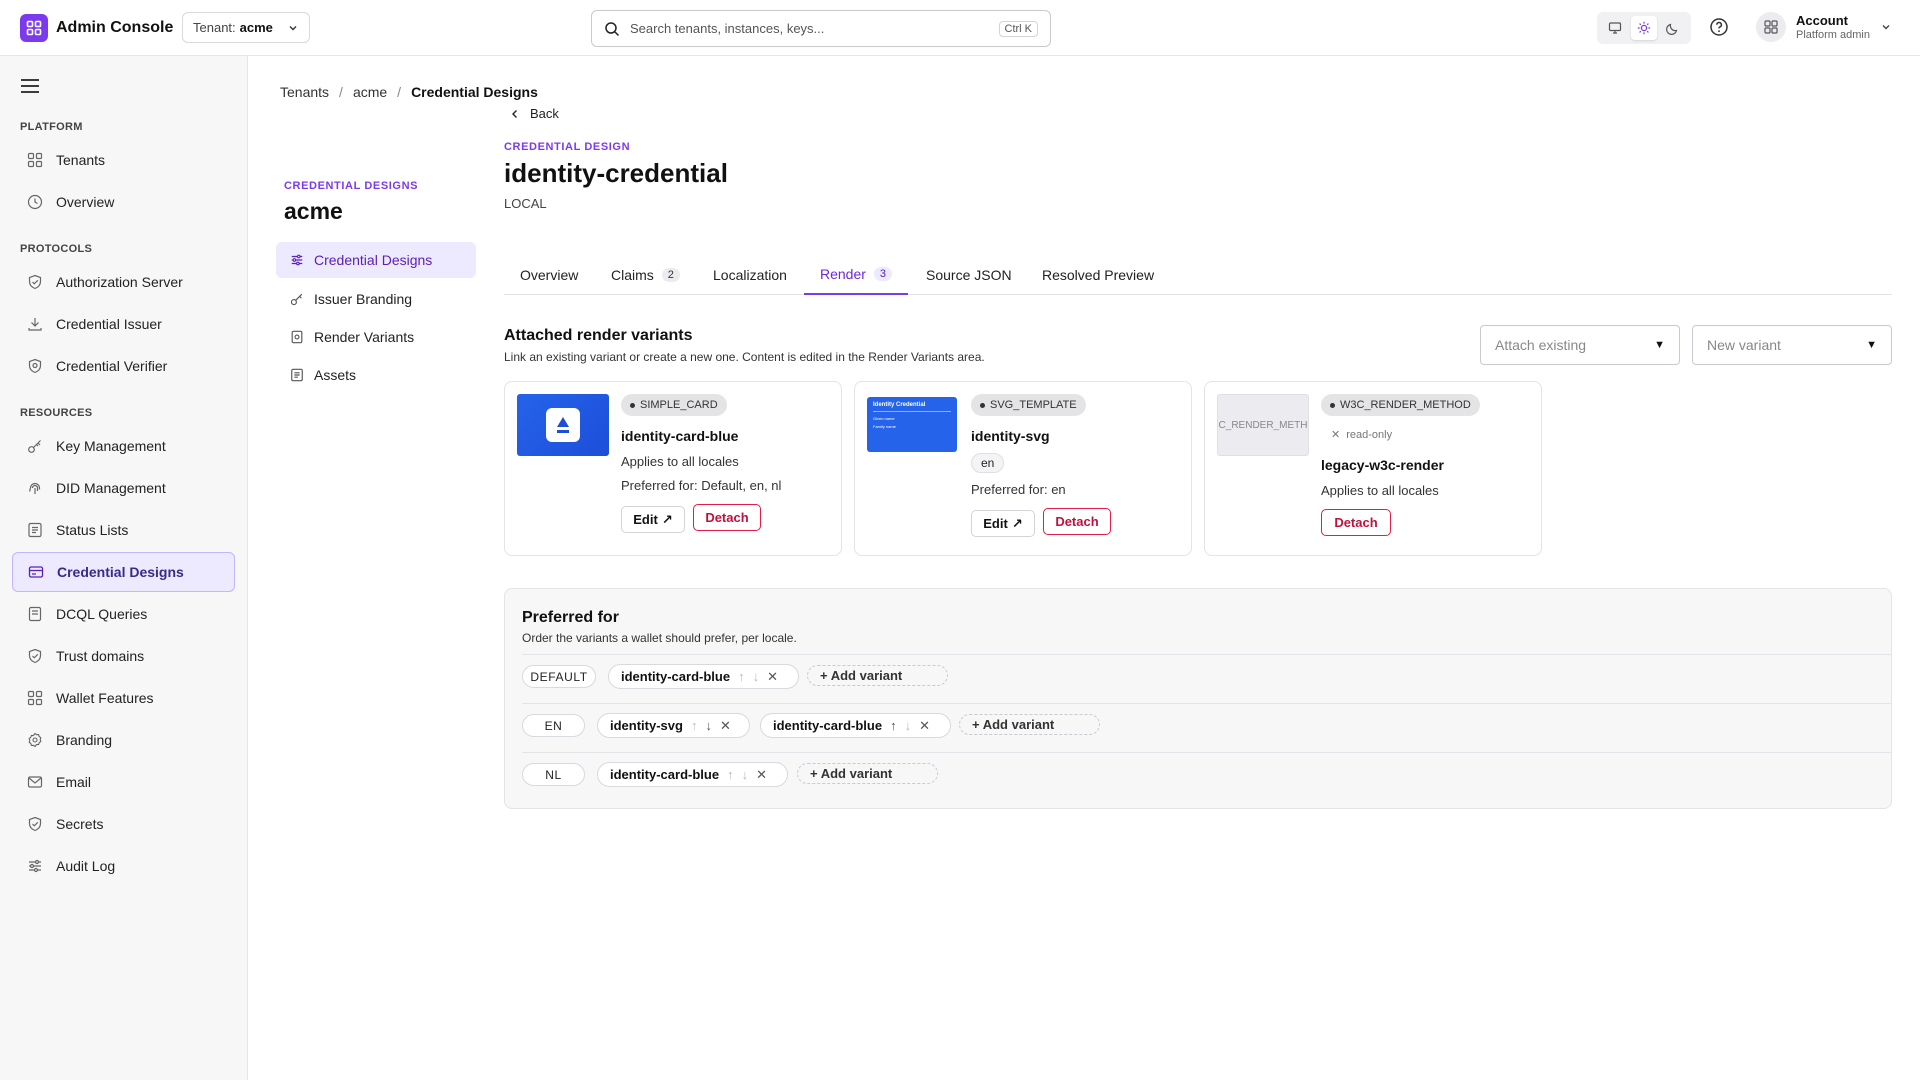 The width and height of the screenshot is (1920, 1080). I want to click on subnav-item-label: Render Variants, so click(364, 337).